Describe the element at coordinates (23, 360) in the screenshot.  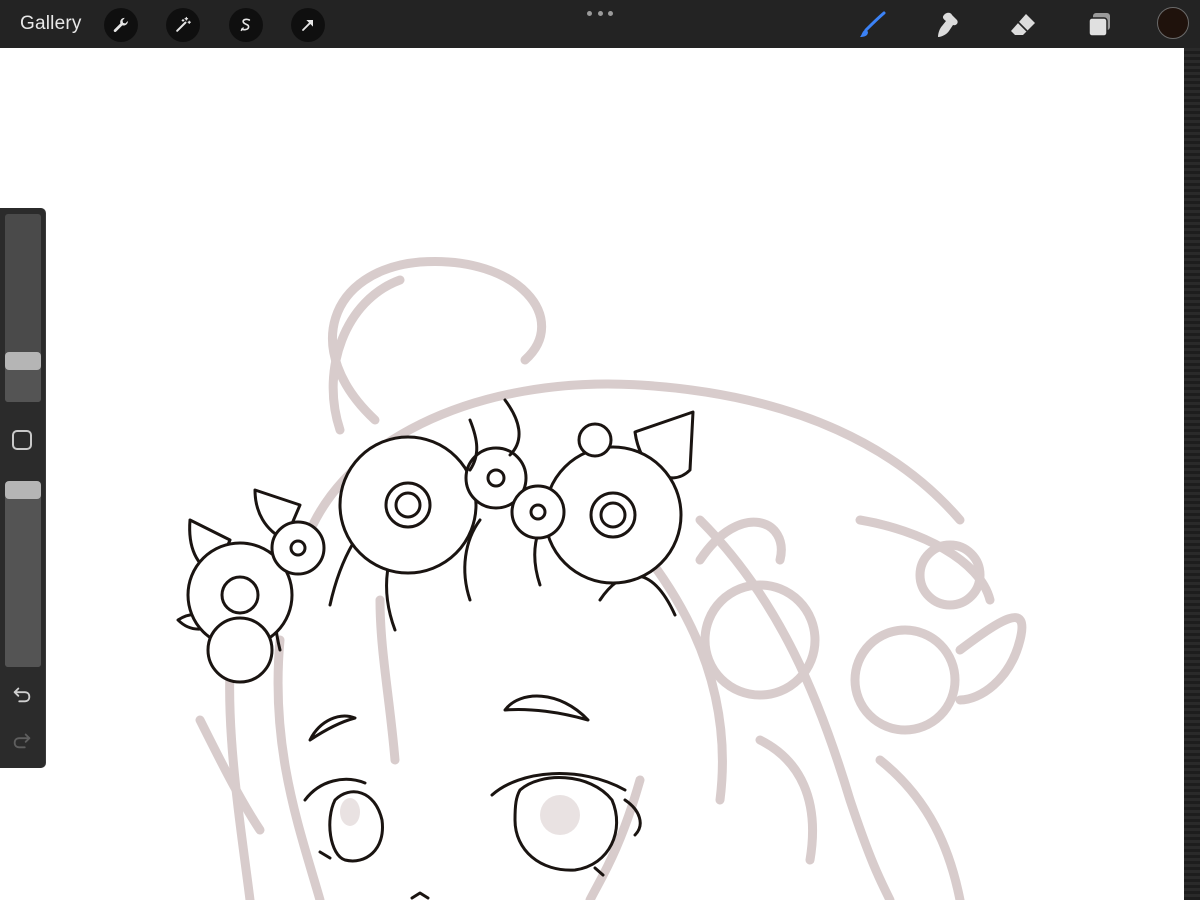
I see `brush-size-thumb` at that location.